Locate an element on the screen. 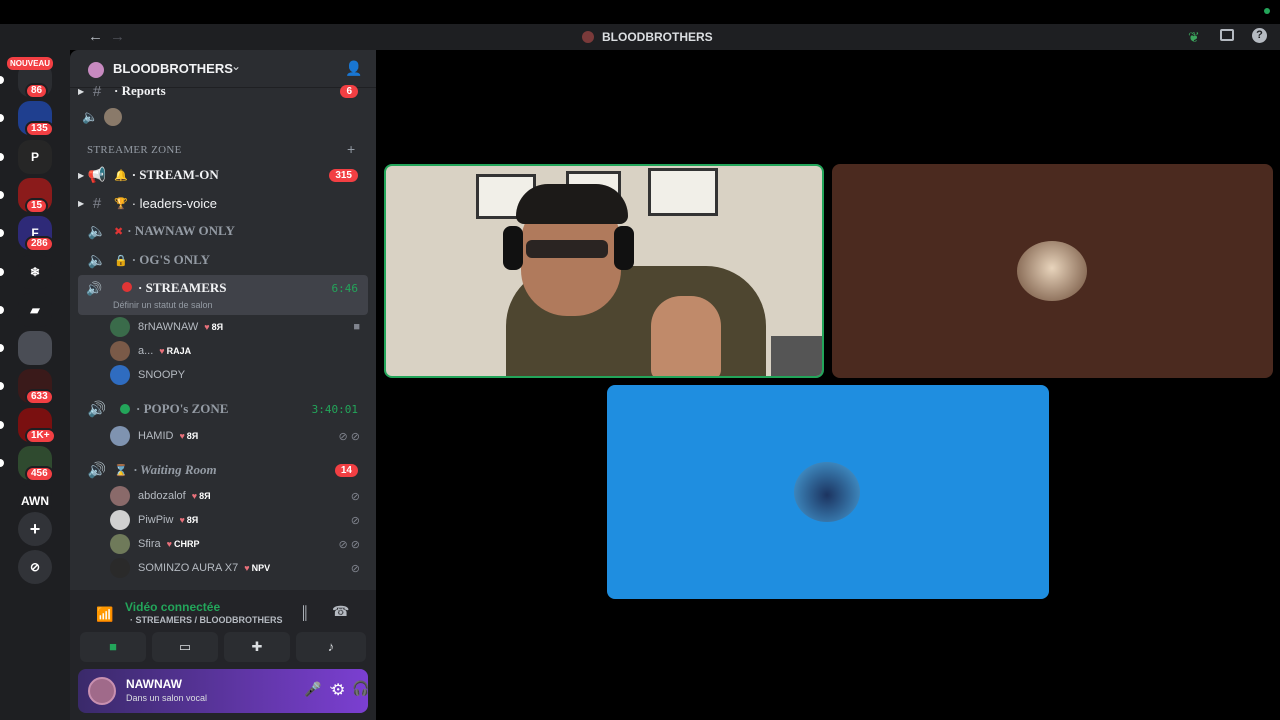 This screenshot has width=1280, height=720. nitro-leaf-icon: ❦ is located at coordinates (1194, 37).